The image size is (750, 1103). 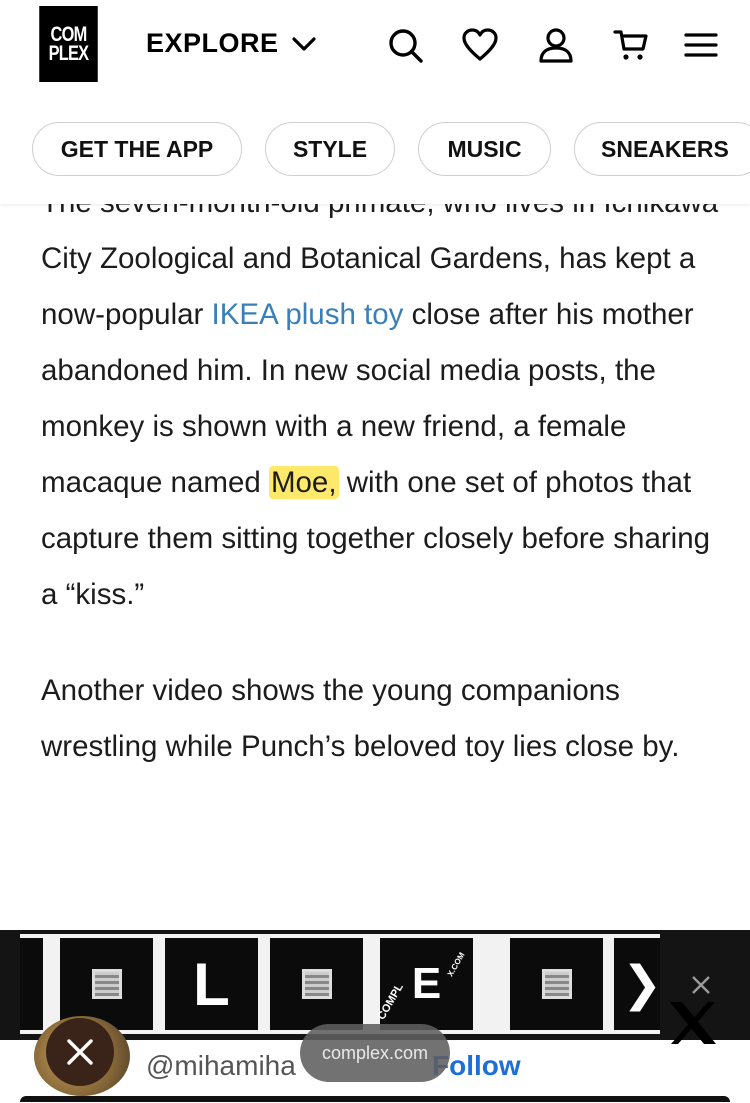 I want to click on cart-button, so click(x=631, y=45).